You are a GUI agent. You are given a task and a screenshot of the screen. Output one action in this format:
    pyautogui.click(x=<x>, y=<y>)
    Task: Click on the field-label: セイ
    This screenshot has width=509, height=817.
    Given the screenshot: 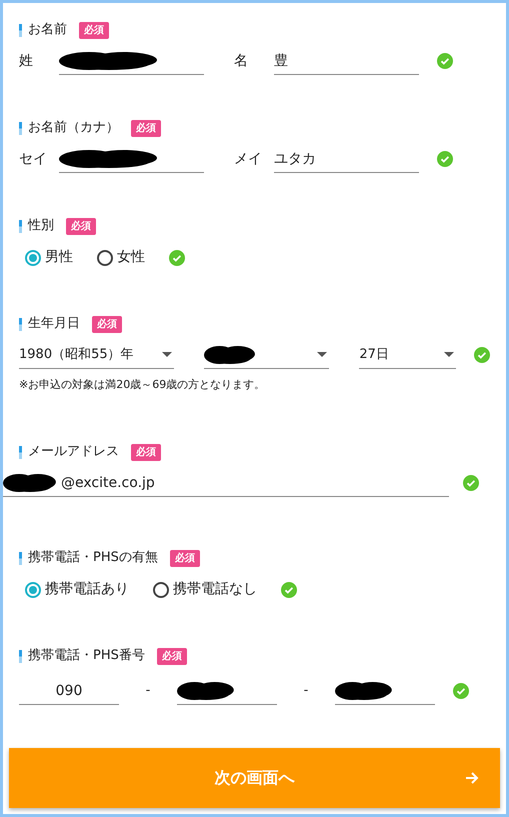 What is the action you would take?
    pyautogui.click(x=33, y=159)
    